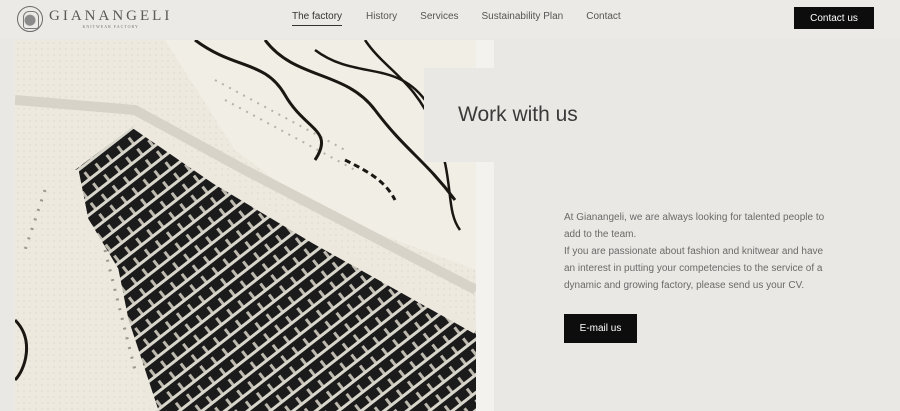 This screenshot has width=900, height=411. I want to click on logo-text: GIANANGELI KNITWEAR FACTORY, so click(111, 19).